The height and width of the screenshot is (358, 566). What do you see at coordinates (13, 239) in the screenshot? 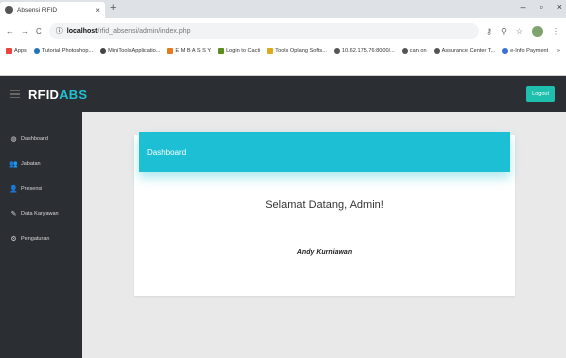
I see `gear-icon: ⚙` at bounding box center [13, 239].